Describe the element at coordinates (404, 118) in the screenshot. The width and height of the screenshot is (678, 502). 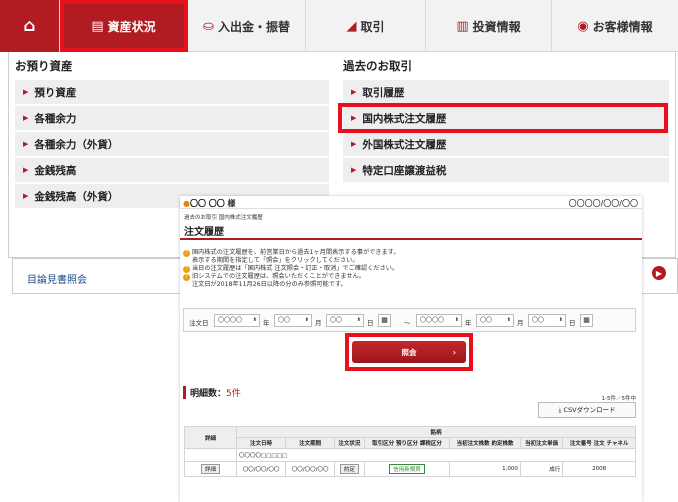
I see `menu-item-label: 国内株式注文履歴` at that location.